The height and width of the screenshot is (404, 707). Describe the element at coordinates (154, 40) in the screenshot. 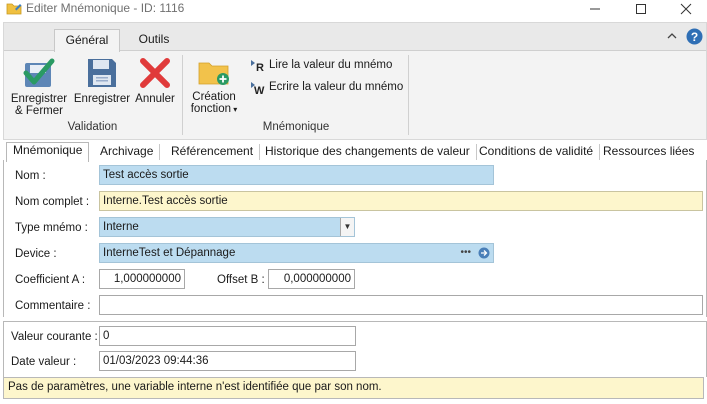

I see `tab-outils: Outils` at that location.